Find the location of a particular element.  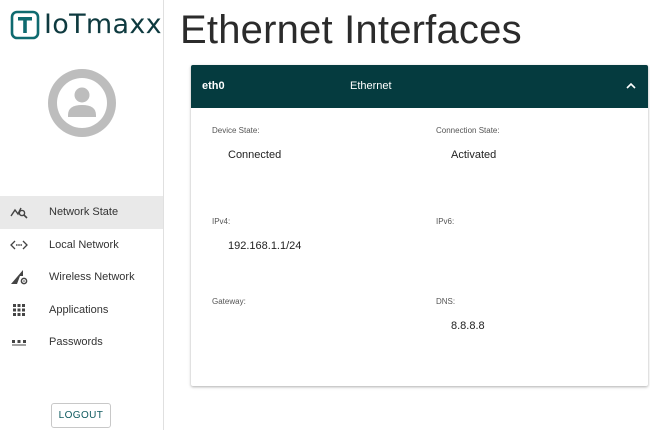

interface-name: eth0 is located at coordinates (213, 86).